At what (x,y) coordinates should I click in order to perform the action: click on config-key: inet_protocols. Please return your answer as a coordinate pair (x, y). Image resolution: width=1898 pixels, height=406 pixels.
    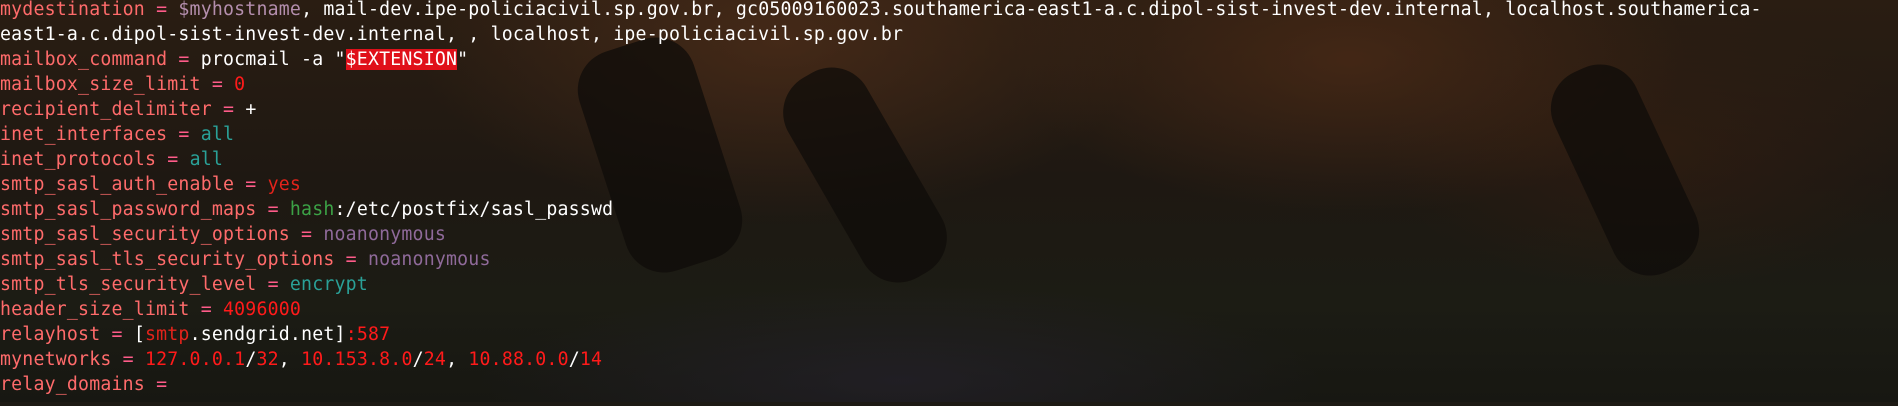
    Looking at the image, I should click on (78, 159).